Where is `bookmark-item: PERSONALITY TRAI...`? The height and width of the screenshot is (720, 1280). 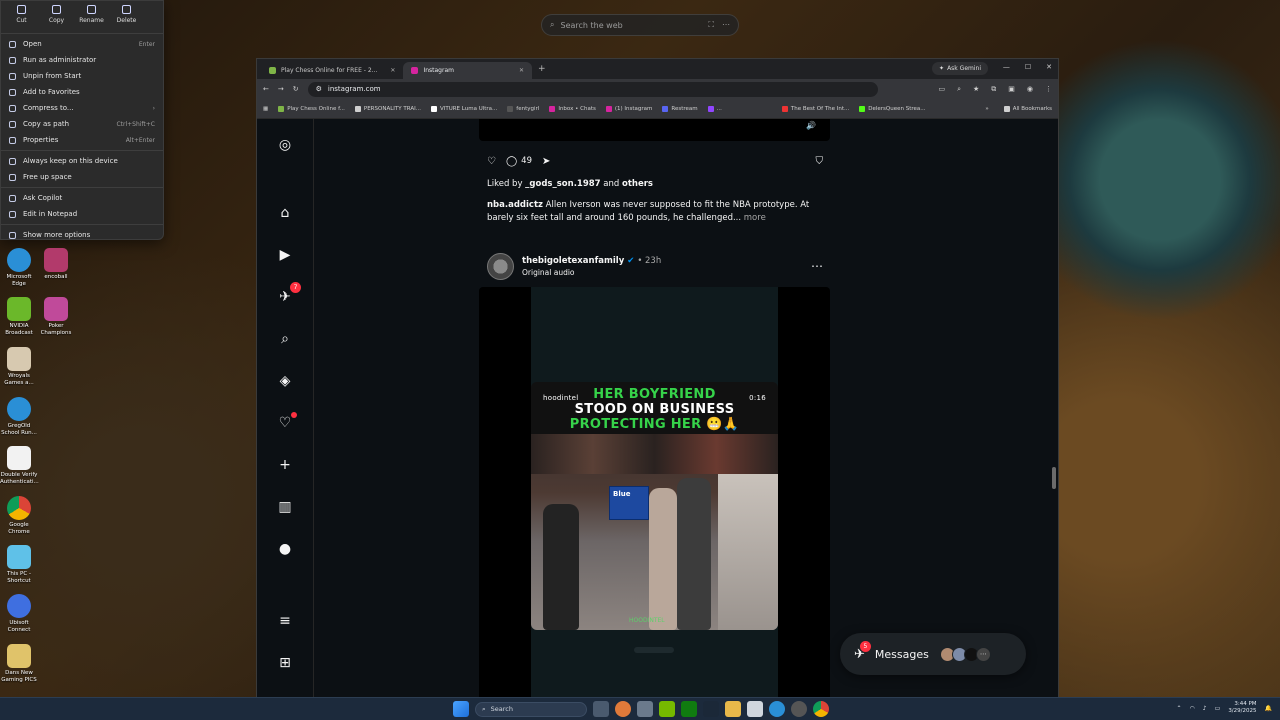
bookmark-item: PERSONALITY TRAI... is located at coordinates (387, 108).